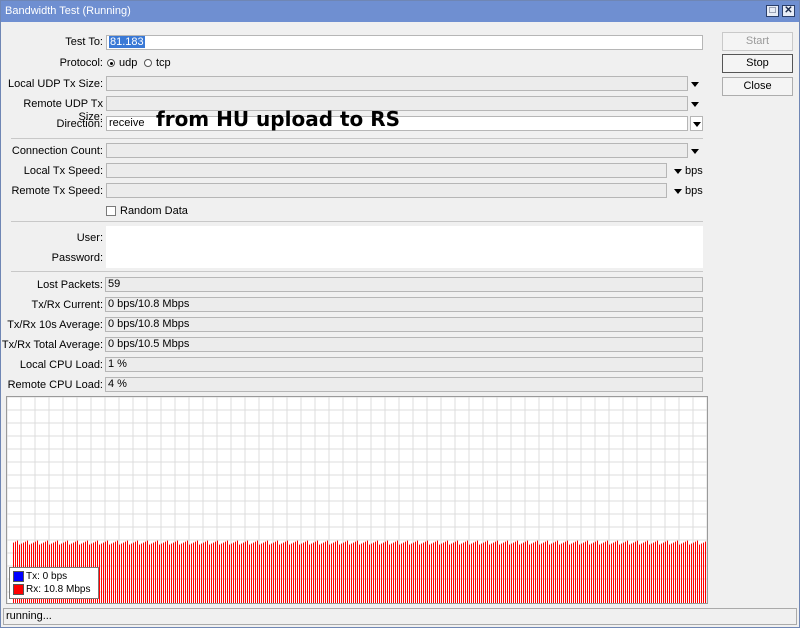 Image resolution: width=800 pixels, height=628 pixels. I want to click on txrx-10s-average-label: Tx/Rx 10s Average:, so click(55, 325).